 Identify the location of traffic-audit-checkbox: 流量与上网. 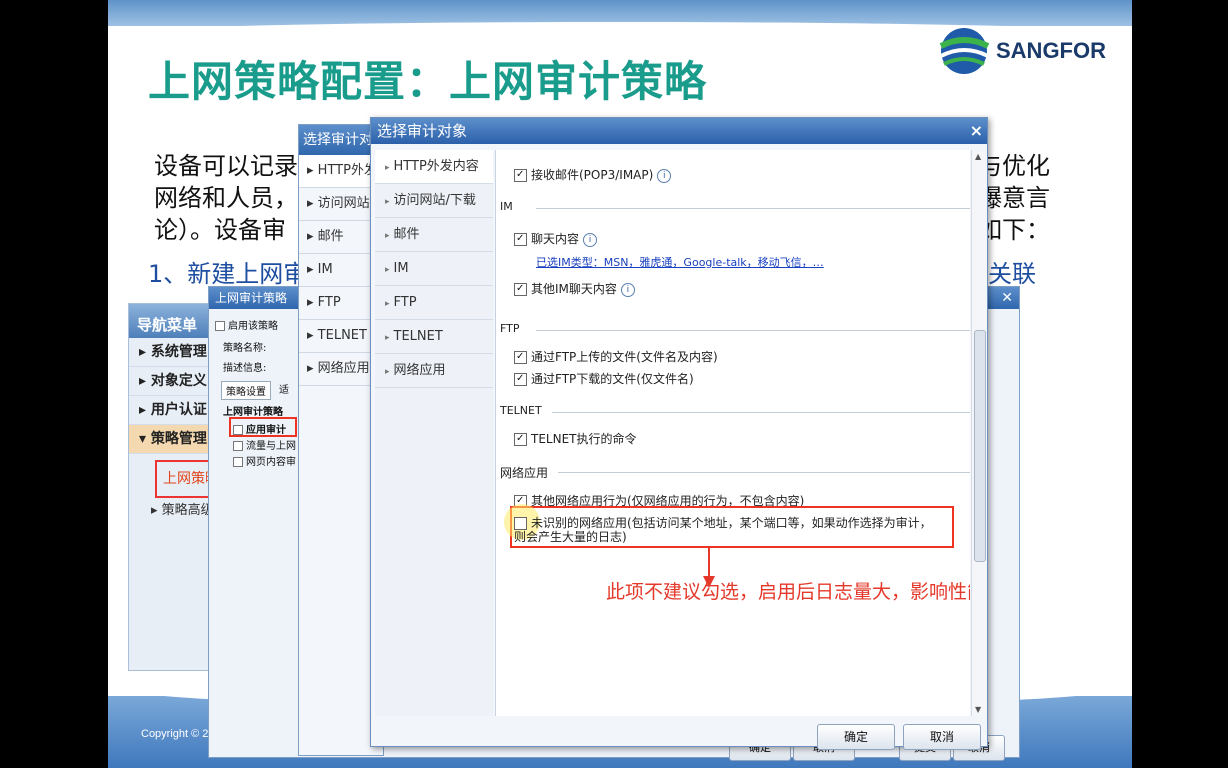
(264, 444).